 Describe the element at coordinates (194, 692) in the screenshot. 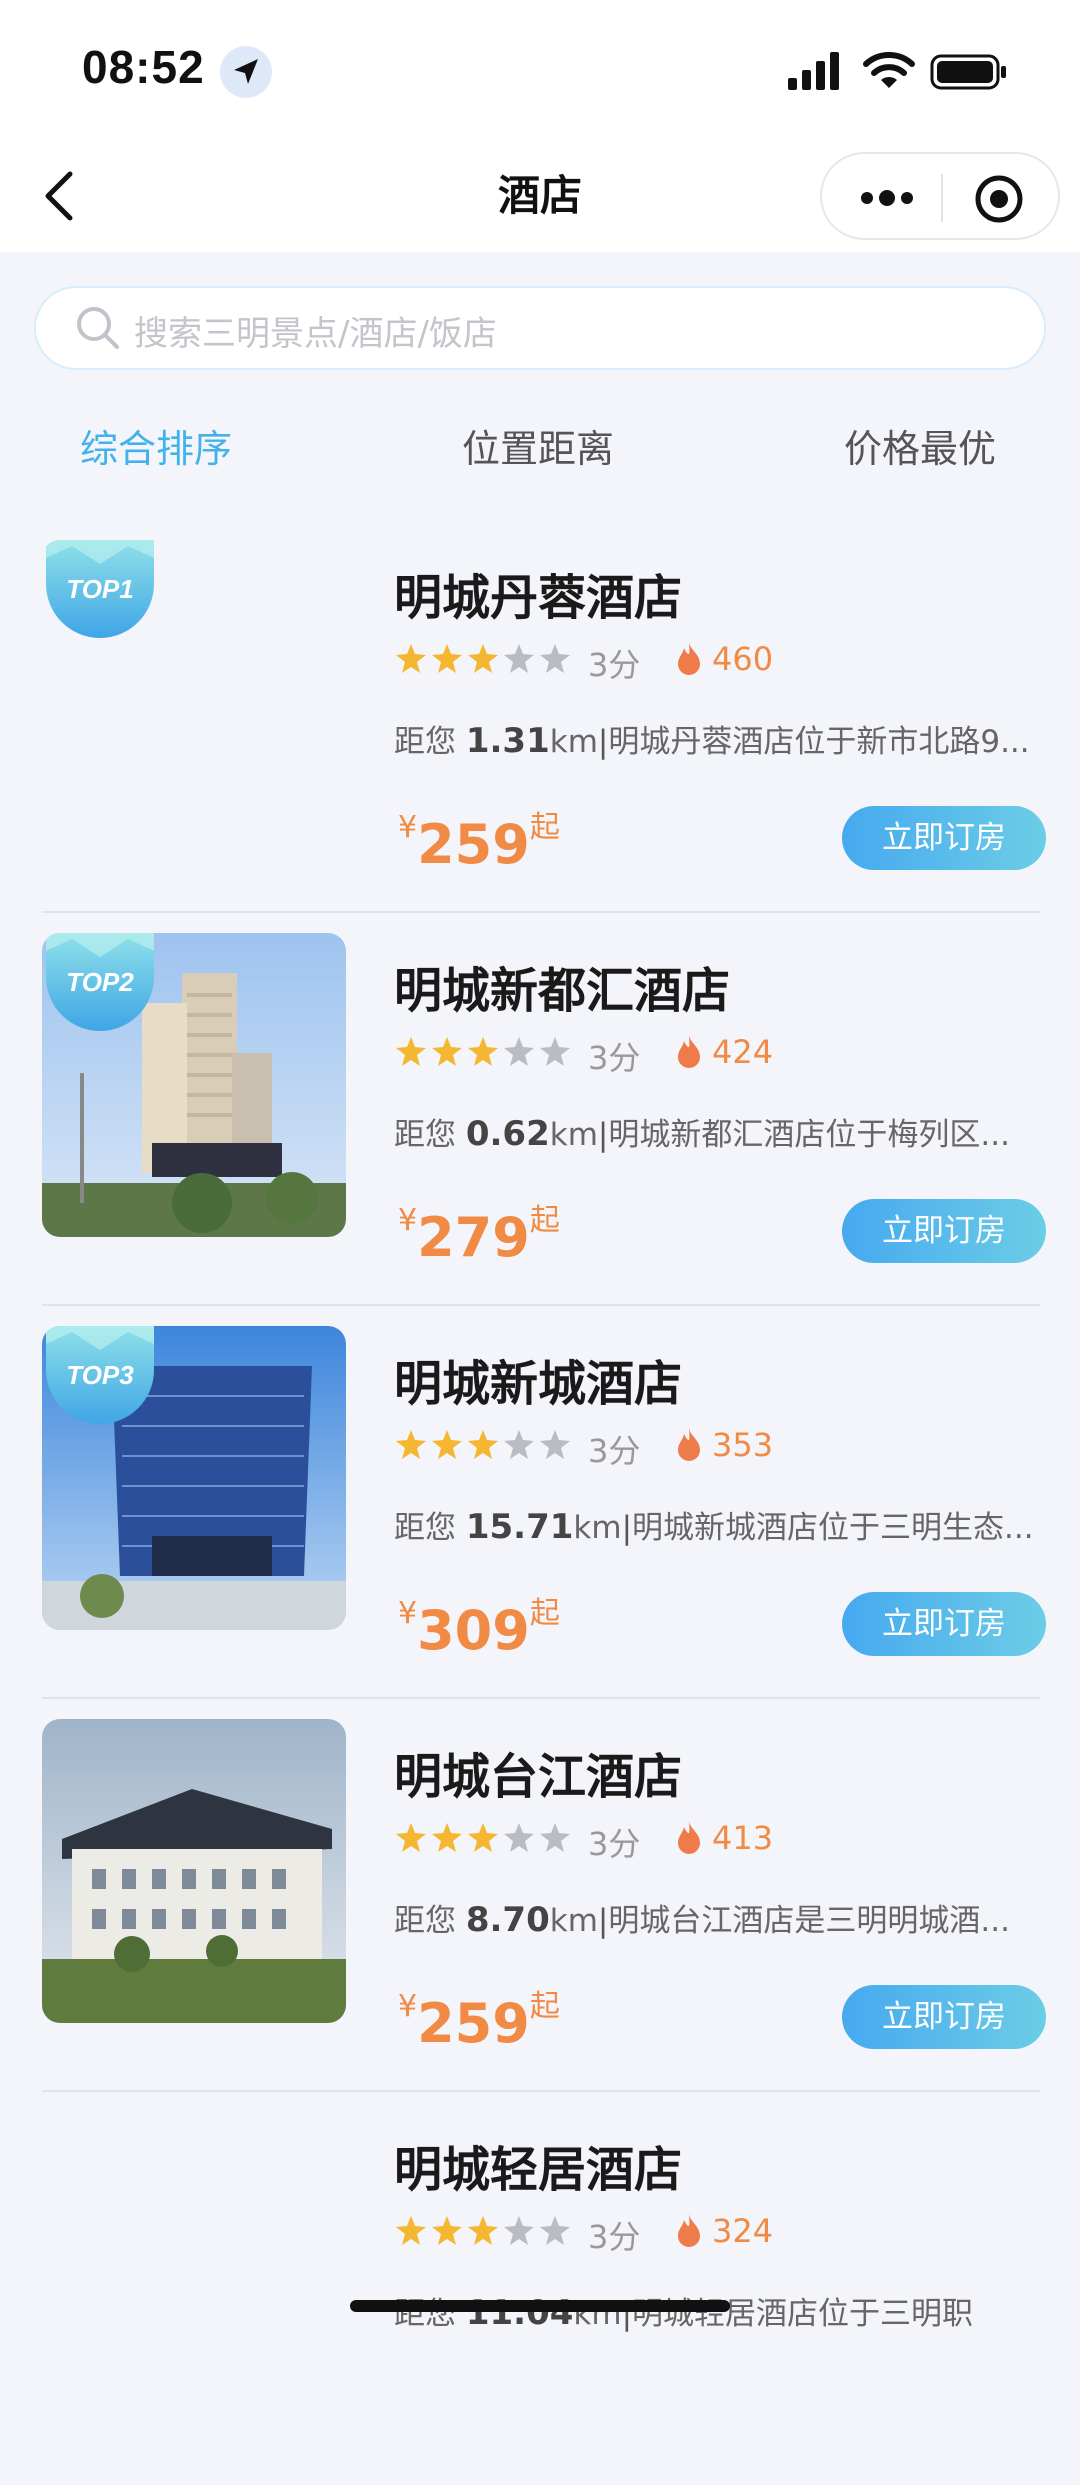

I see `hotel-thumbnail: TOP1` at that location.